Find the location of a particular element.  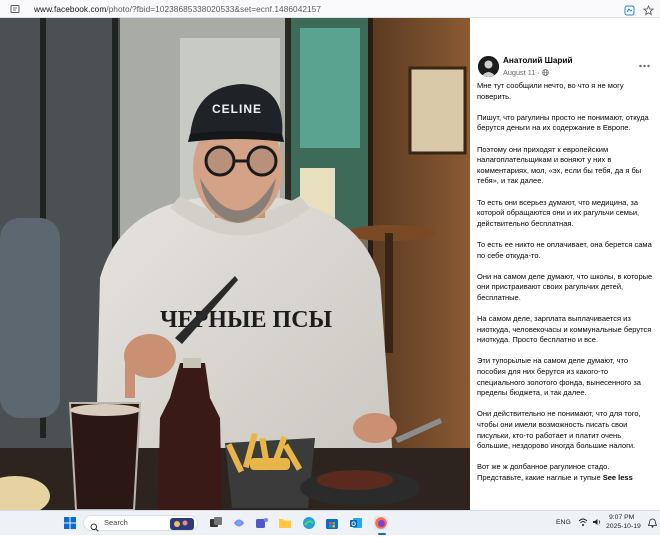

post-date: August 11 · is located at coordinates (526, 72).